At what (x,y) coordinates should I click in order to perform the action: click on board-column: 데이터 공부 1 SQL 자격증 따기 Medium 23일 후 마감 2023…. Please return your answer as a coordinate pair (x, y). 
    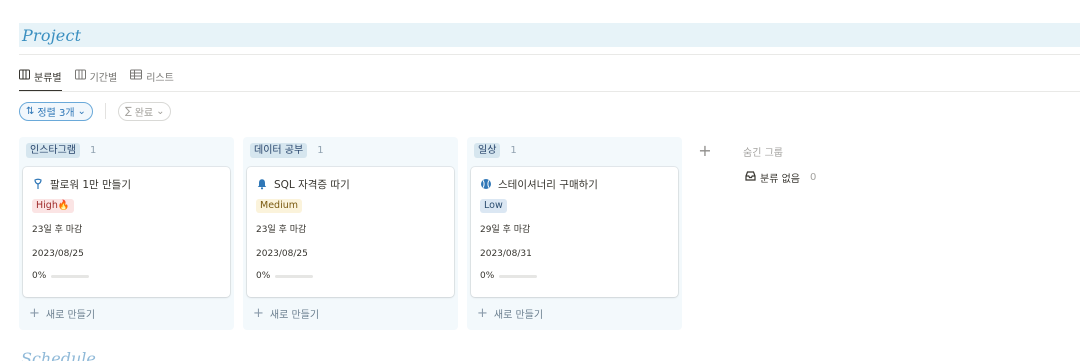
    Looking at the image, I should click on (350, 233).